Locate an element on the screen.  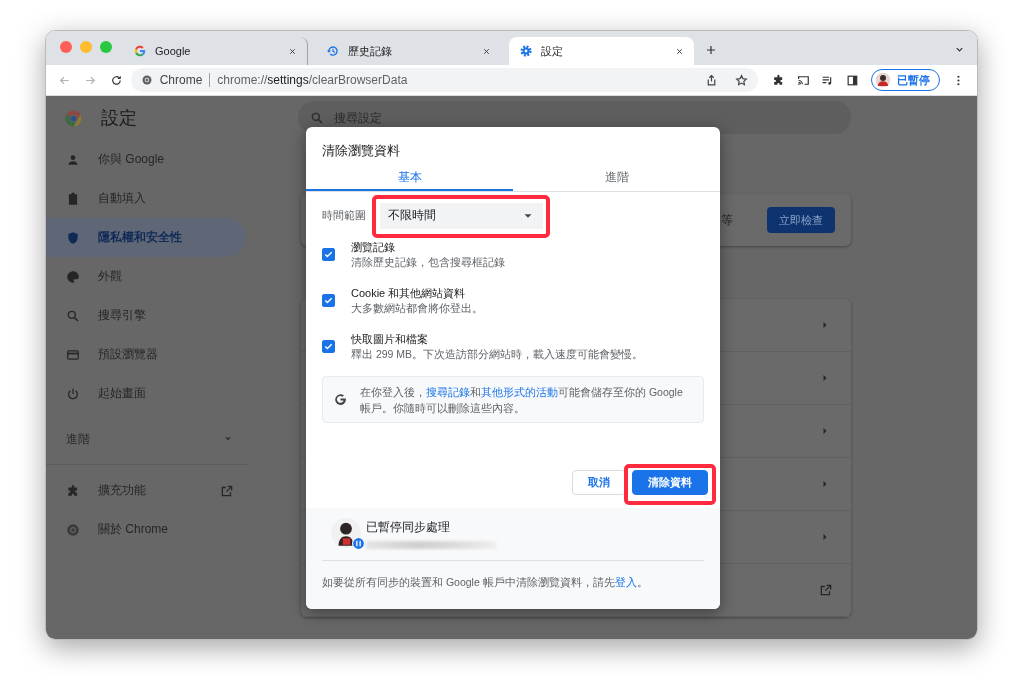
plus-icon is located at coordinates (711, 50).